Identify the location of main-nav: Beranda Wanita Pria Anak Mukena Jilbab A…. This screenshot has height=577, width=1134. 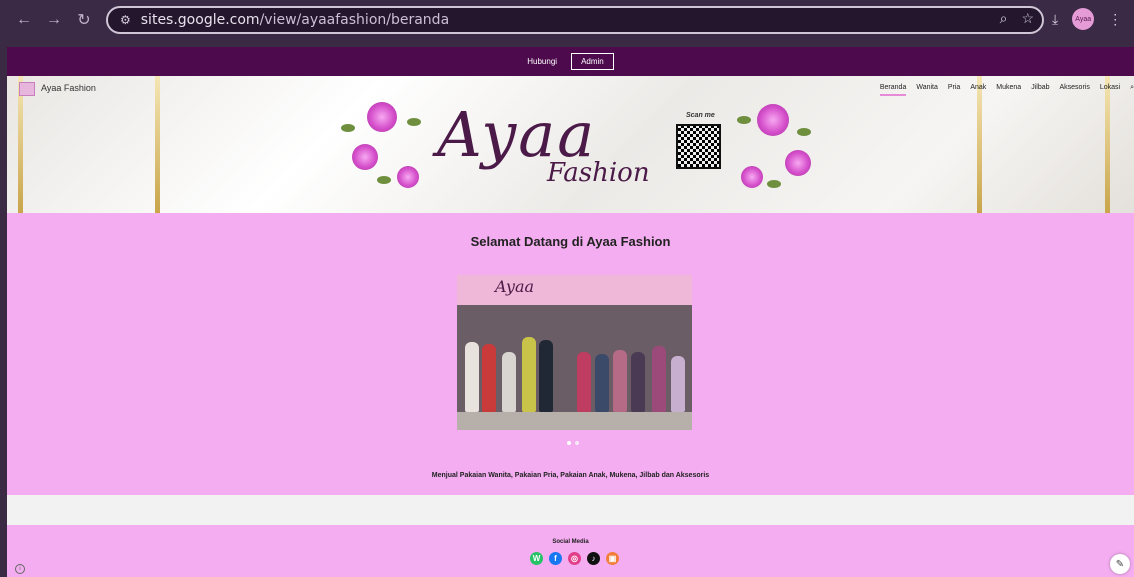
(1006, 90).